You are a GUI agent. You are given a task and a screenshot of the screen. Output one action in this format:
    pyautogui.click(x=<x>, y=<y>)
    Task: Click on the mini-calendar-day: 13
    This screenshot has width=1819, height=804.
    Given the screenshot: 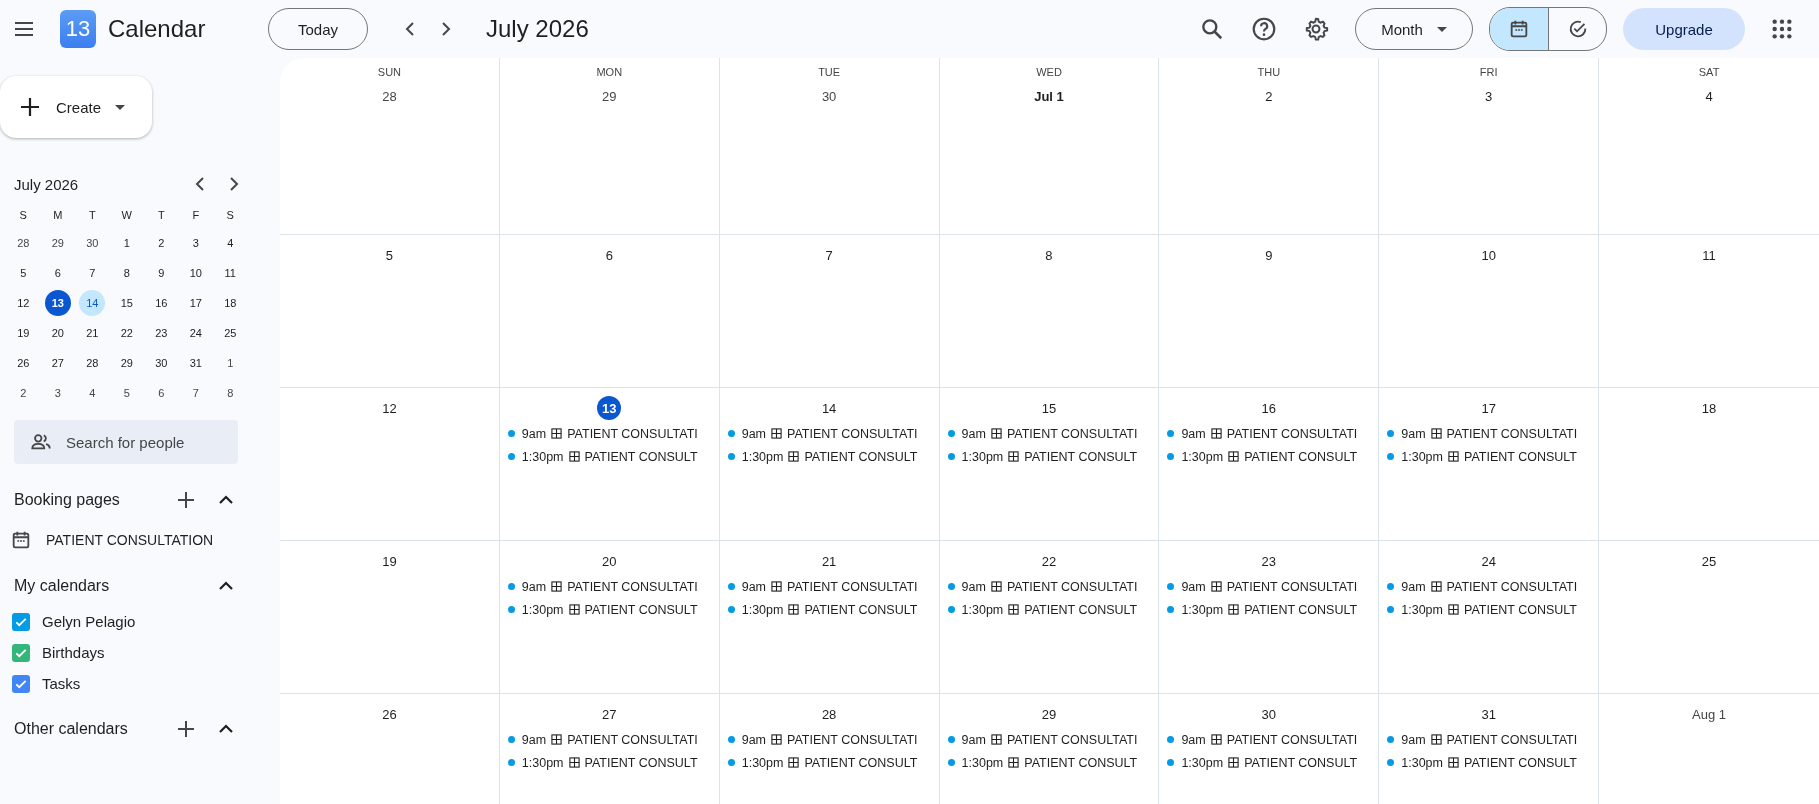 What is the action you would take?
    pyautogui.click(x=57, y=303)
    